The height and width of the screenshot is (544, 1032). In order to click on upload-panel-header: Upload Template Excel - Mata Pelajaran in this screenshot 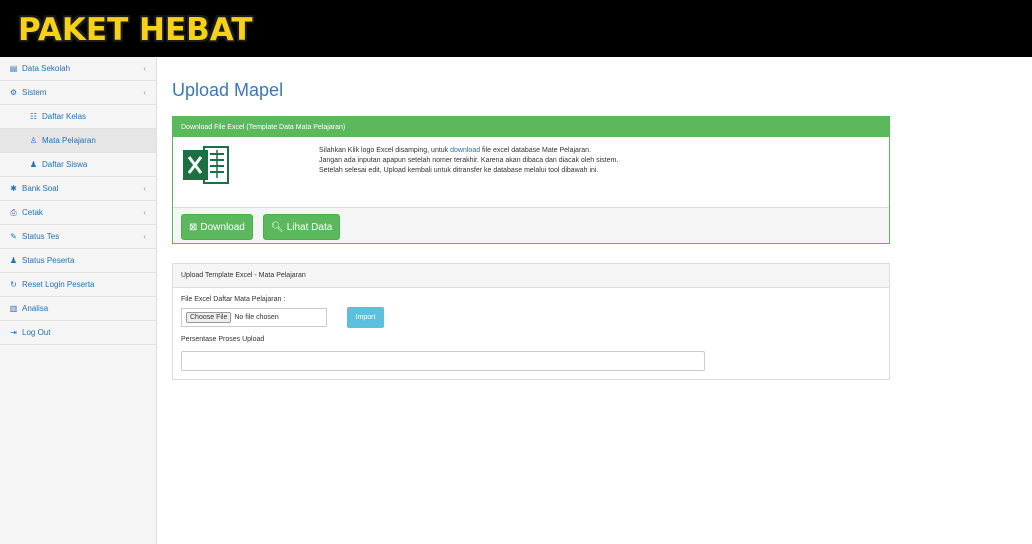, I will do `click(531, 276)`.